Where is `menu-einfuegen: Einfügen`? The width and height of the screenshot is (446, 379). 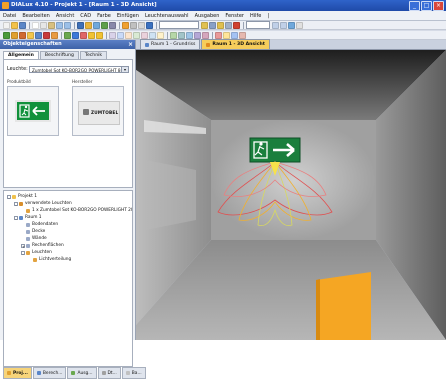
menu-einfuegen: Einfügen is located at coordinates (128, 16).